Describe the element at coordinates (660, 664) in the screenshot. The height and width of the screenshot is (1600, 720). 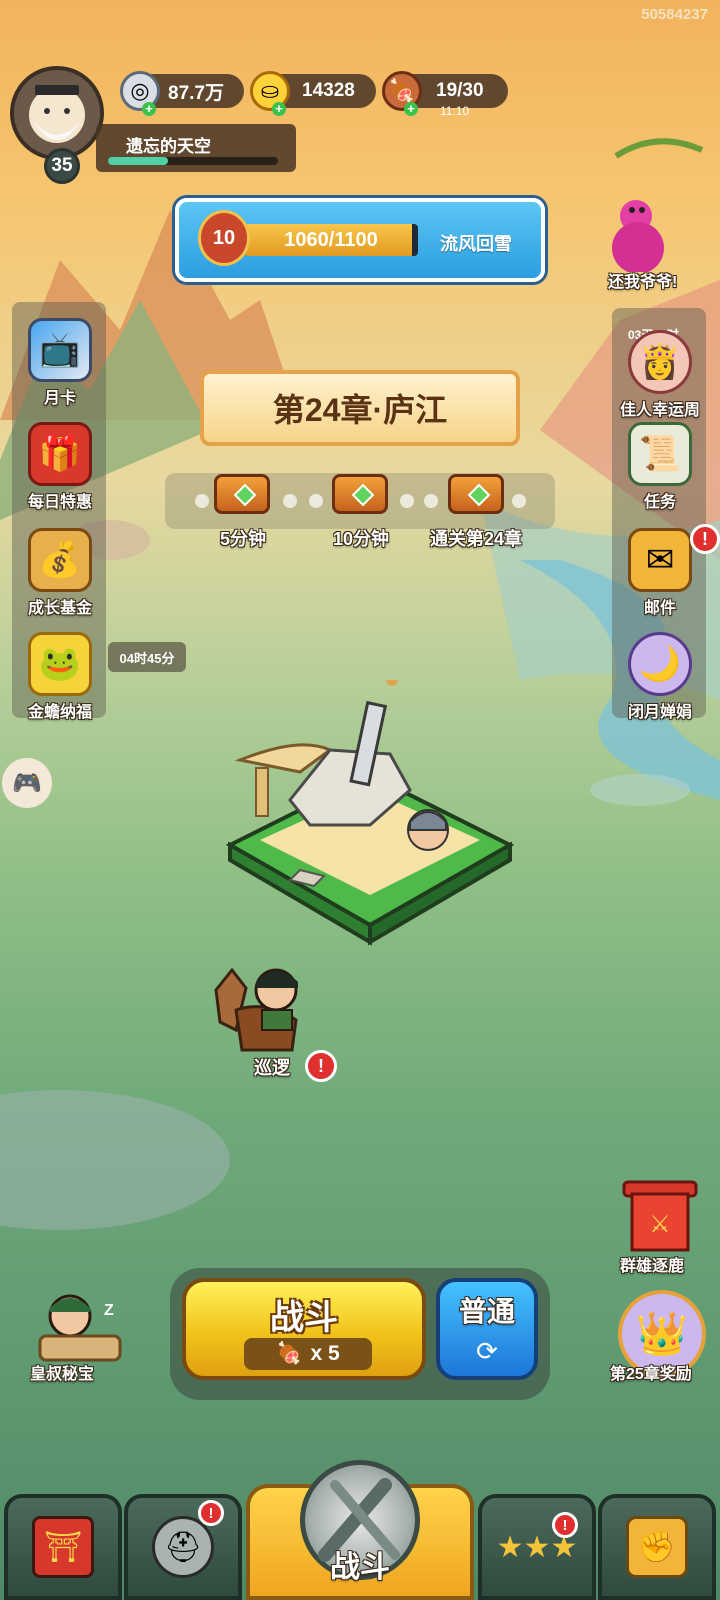
I see `moon-icon: 🌙` at that location.